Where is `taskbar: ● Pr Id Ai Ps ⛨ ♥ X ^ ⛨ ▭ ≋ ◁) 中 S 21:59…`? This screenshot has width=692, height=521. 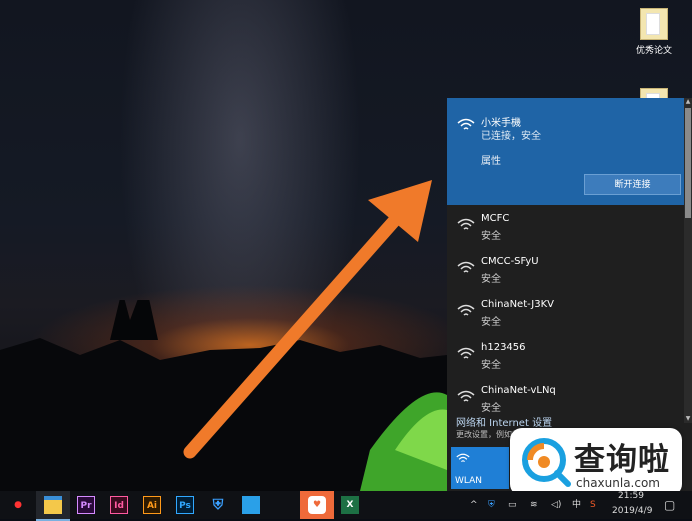
taskbar: ● Pr Id Ai Ps ⛨ ♥ X ^ ⛨ ▭ ≋ ◁) 中 S 21:59… is located at coordinates (346, 506).